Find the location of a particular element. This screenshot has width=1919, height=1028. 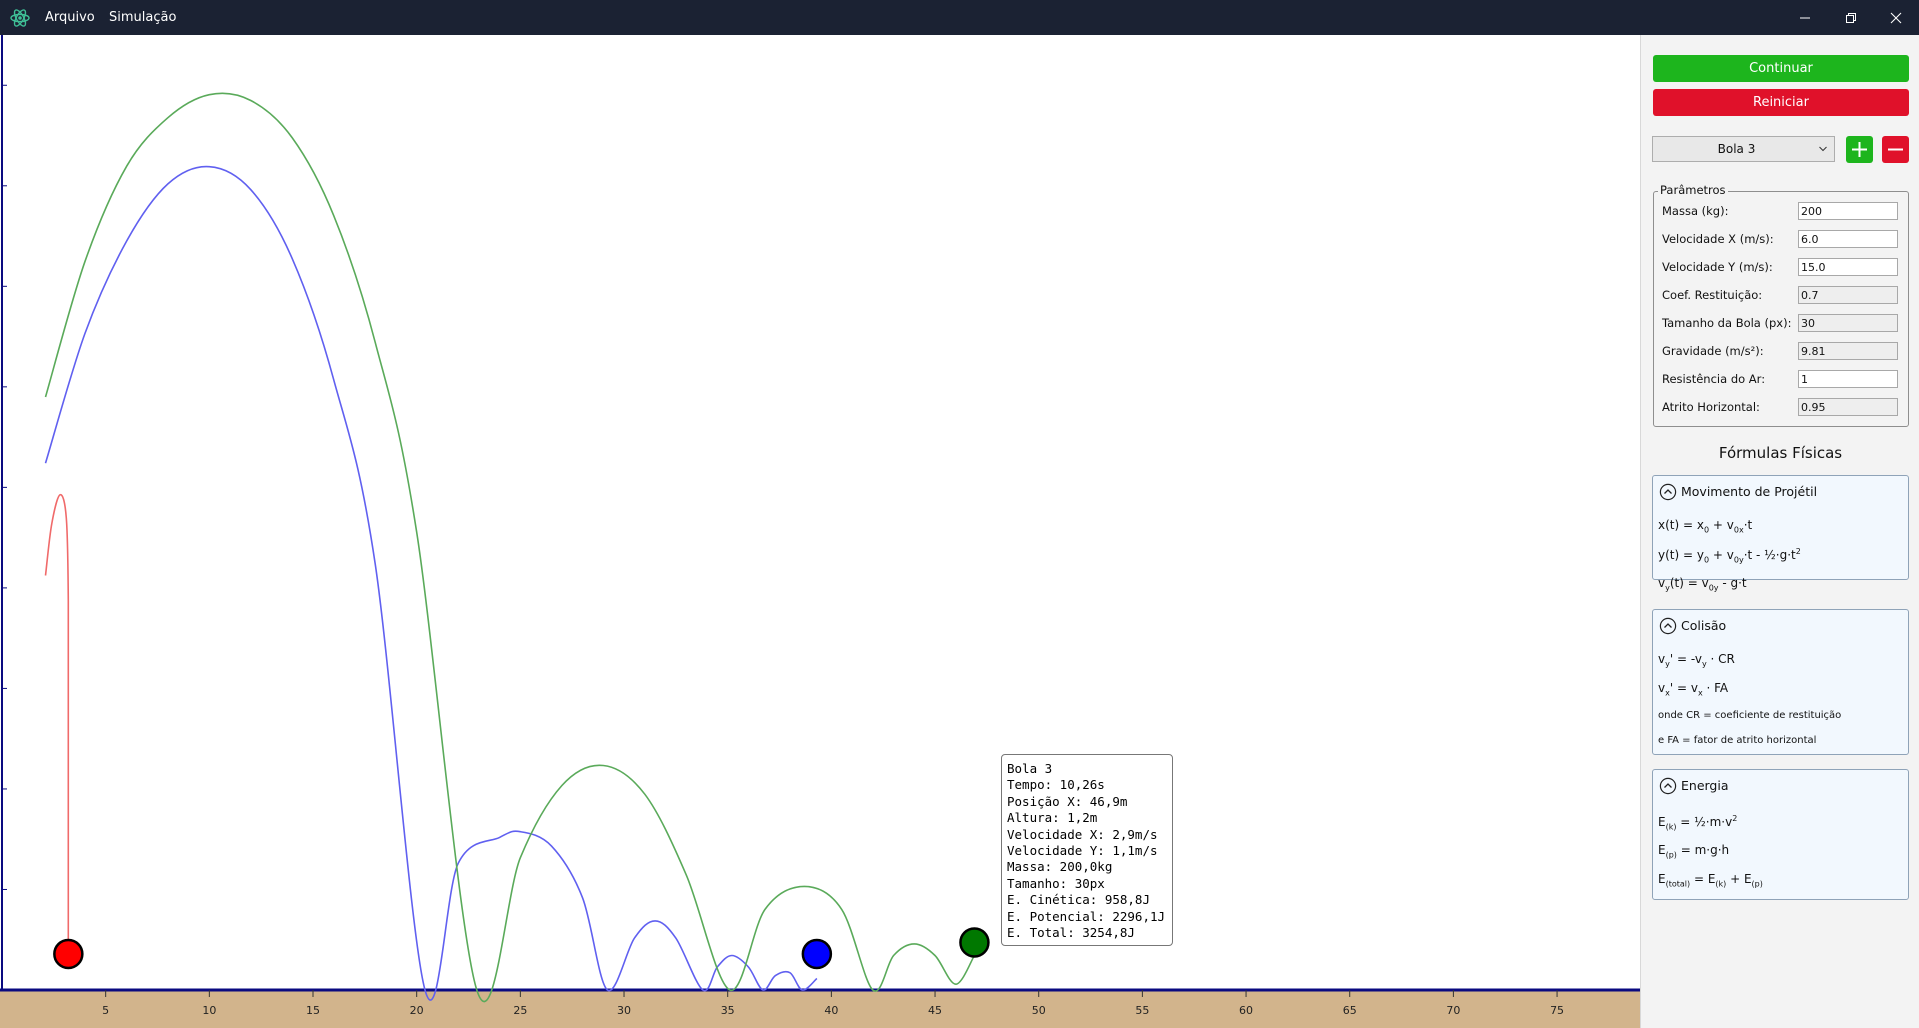

restore-icon is located at coordinates (1851, 18).